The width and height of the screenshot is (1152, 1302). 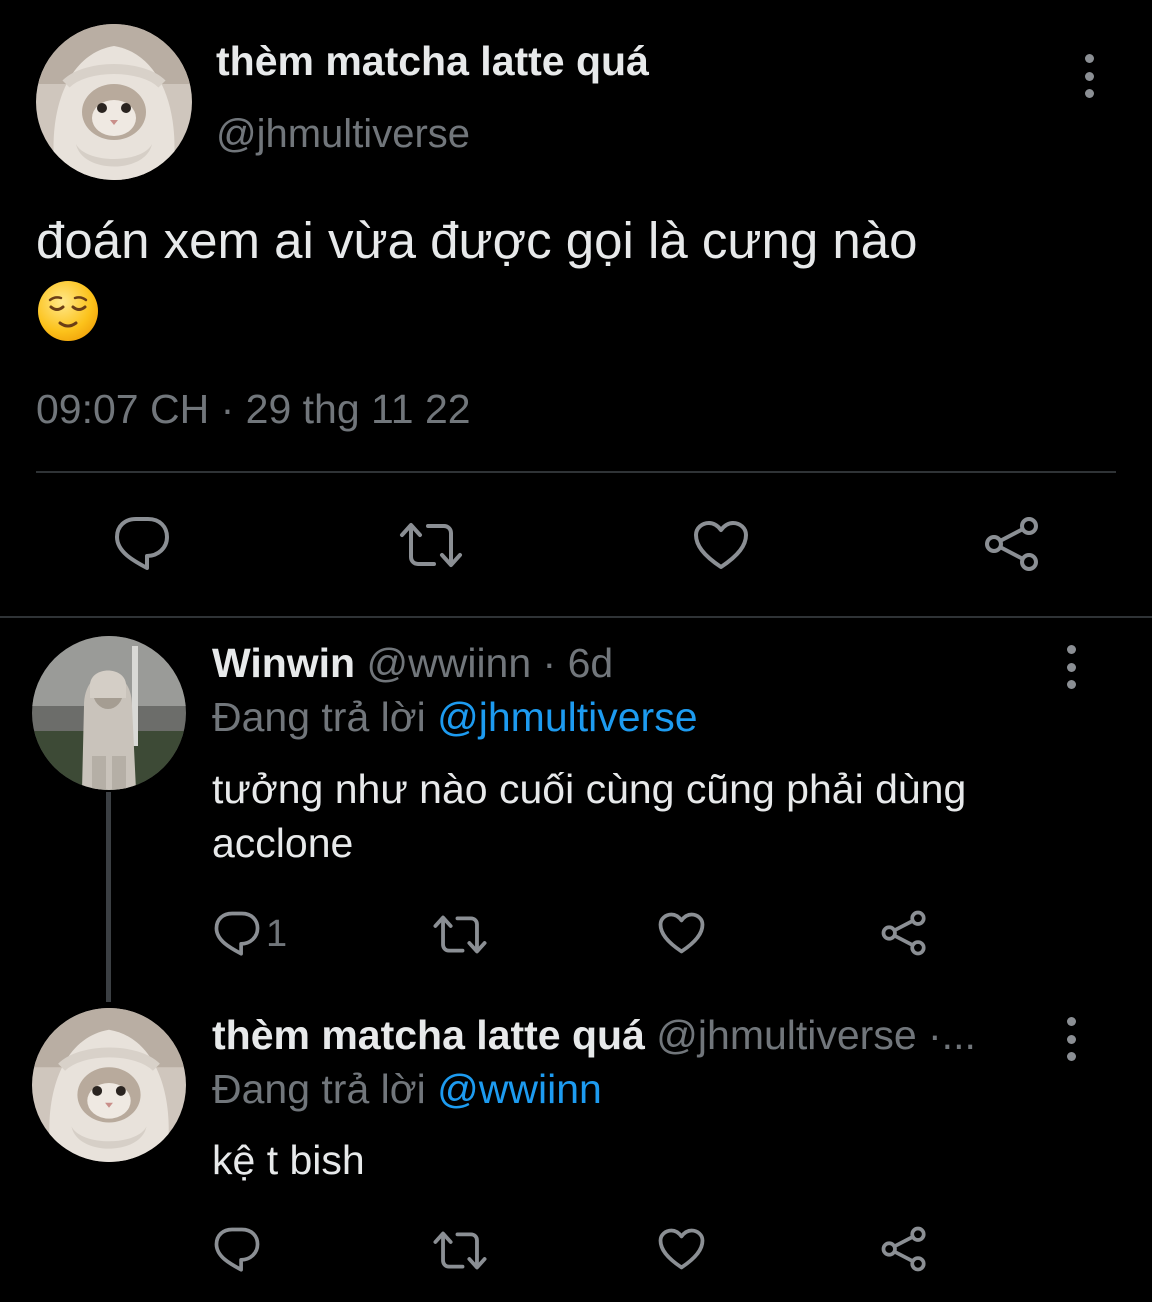 What do you see at coordinates (68, 311) in the screenshot?
I see `relieved-face-icon` at bounding box center [68, 311].